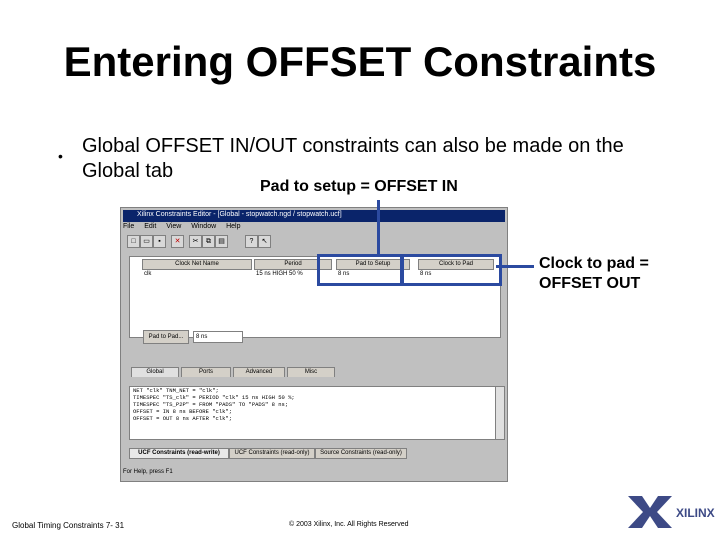 This screenshot has width=720, height=540. Describe the element at coordinates (451, 270) in the screenshot. I see `highlight-clock-to-pad` at that location.